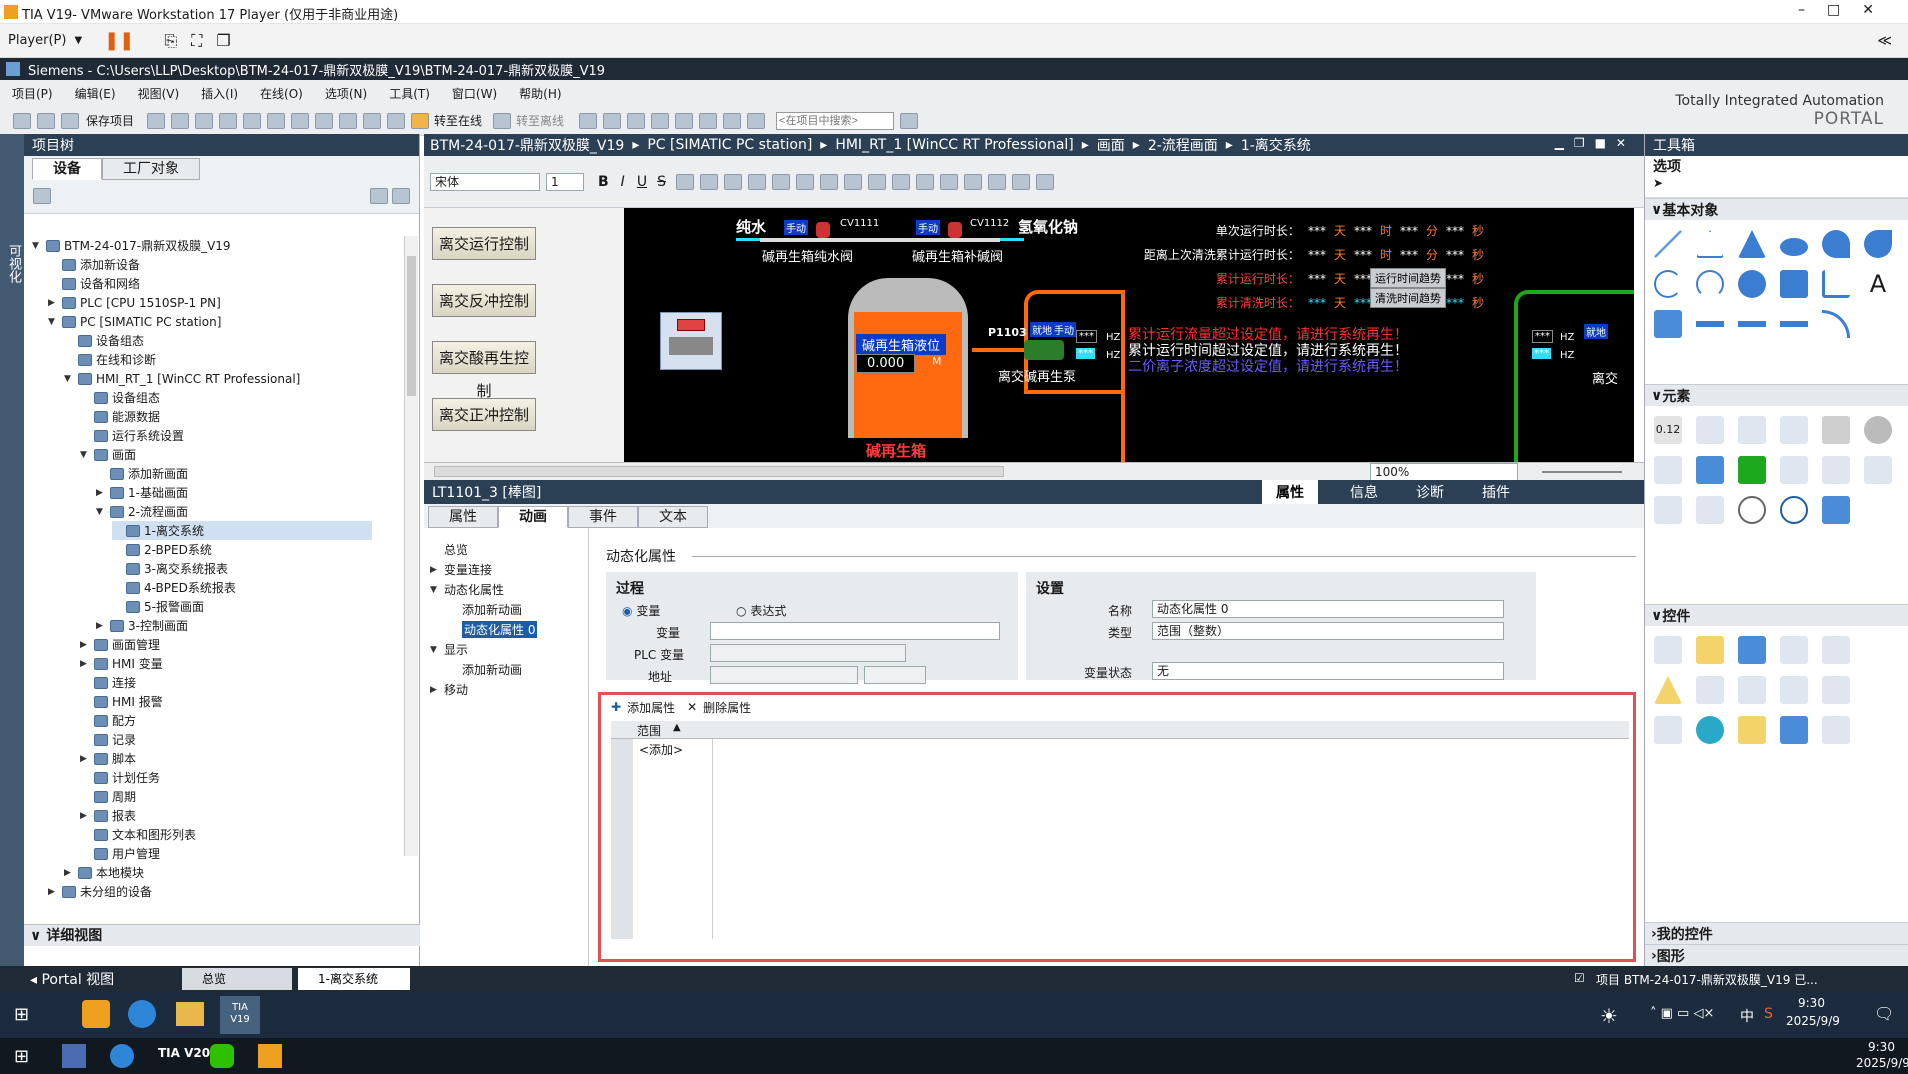  I want to click on align-left-icon, so click(924, 181).